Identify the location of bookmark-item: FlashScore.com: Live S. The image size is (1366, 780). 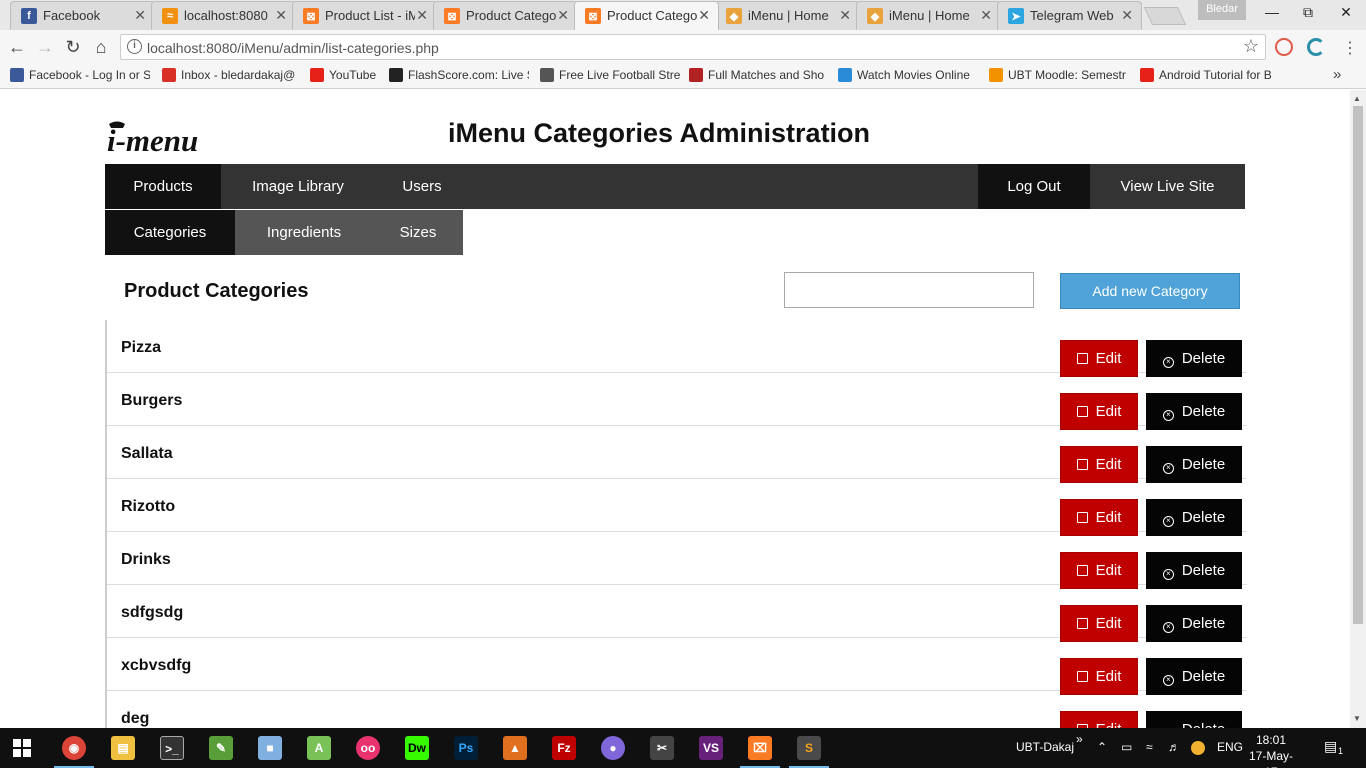
(459, 75).